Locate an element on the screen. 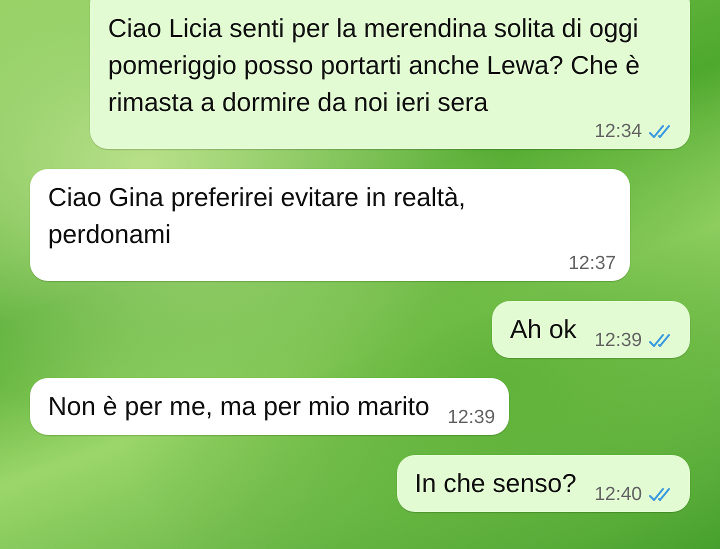 This screenshot has height=549, width=720. message-time: 12:40 is located at coordinates (618, 495).